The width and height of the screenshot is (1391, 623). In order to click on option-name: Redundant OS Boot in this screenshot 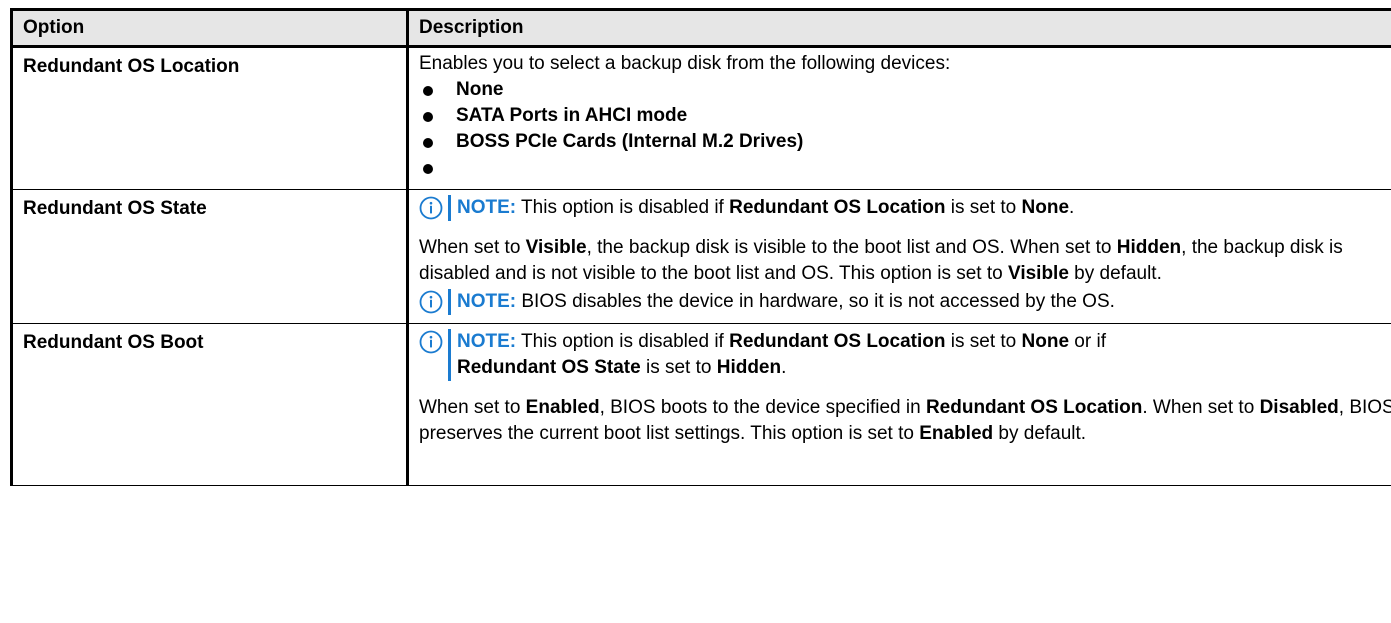, I will do `click(209, 404)`.